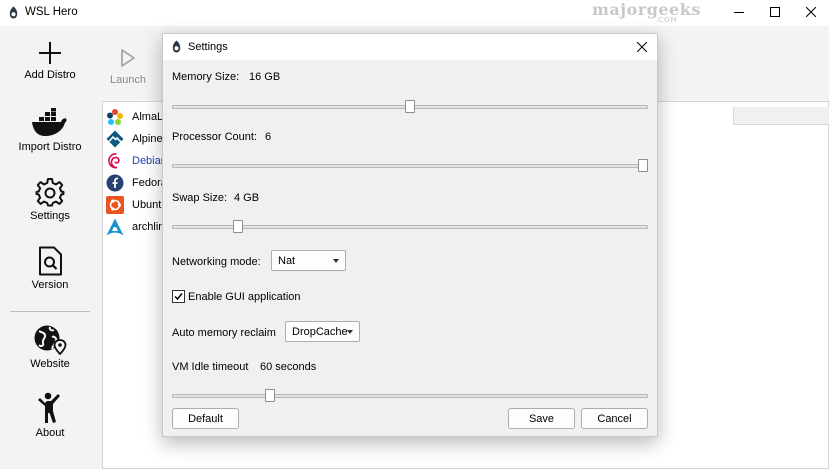  What do you see at coordinates (51, 12) in the screenshot?
I see `app-title: WSL Hero` at bounding box center [51, 12].